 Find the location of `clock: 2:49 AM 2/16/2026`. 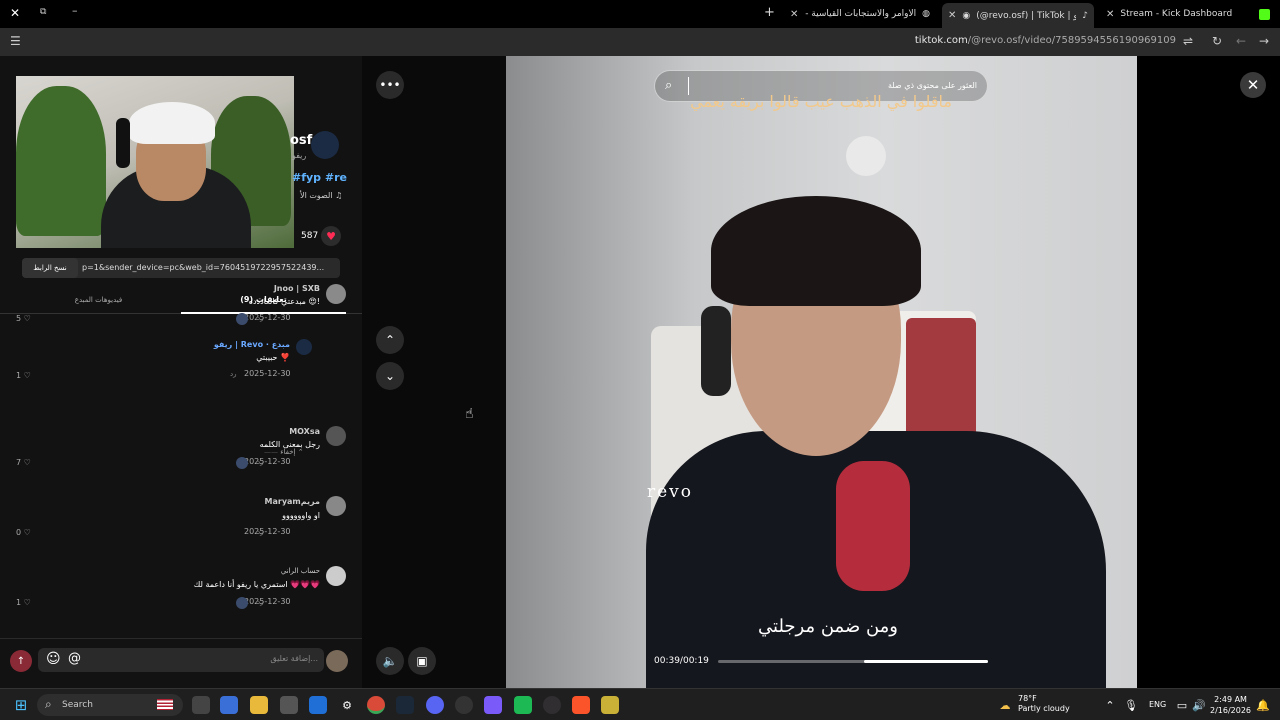

clock: 2:49 AM 2/16/2026 is located at coordinates (1230, 705).